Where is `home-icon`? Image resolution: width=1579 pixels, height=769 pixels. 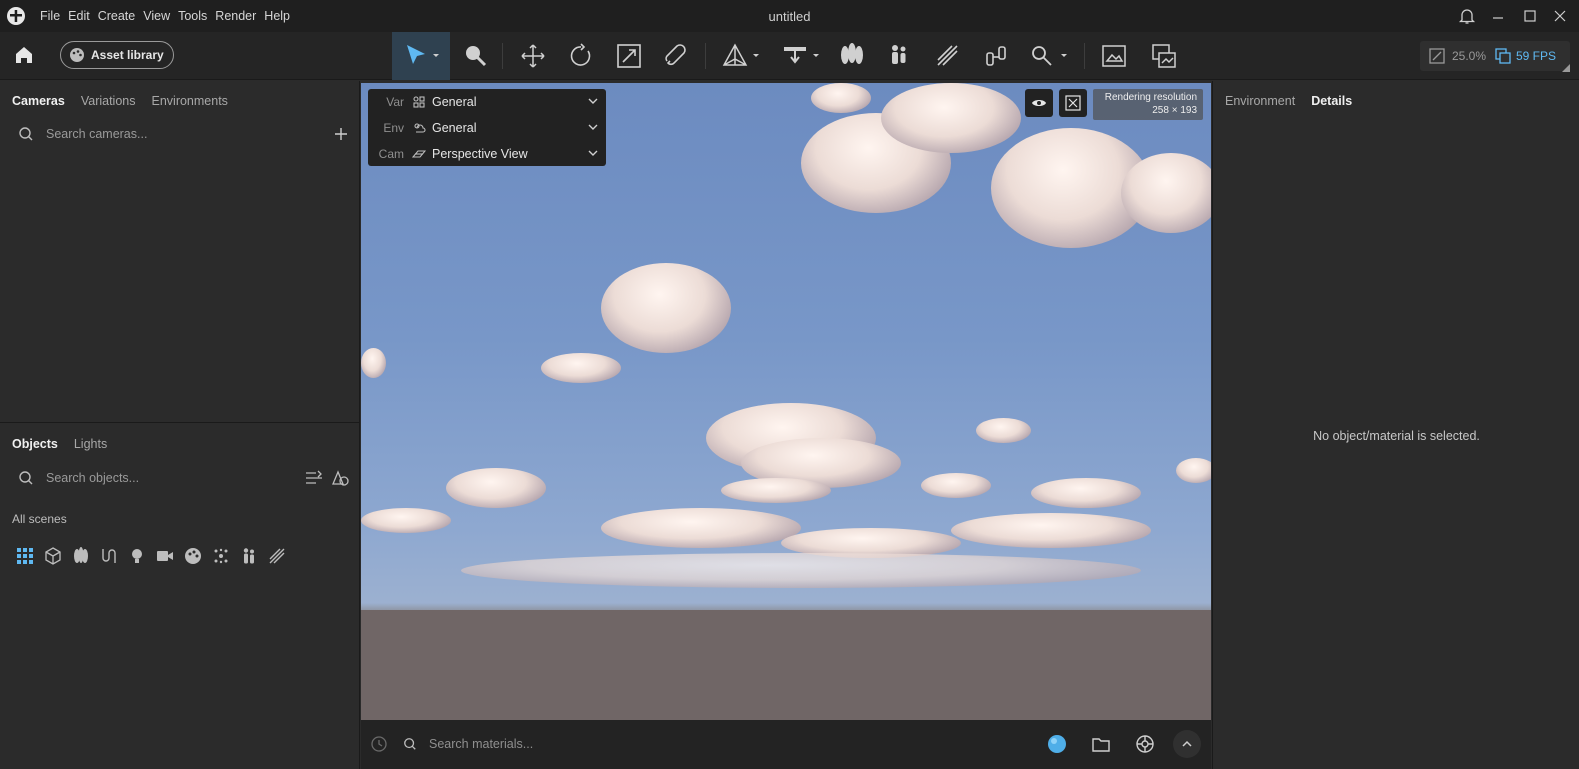
home-icon is located at coordinates (24, 55).